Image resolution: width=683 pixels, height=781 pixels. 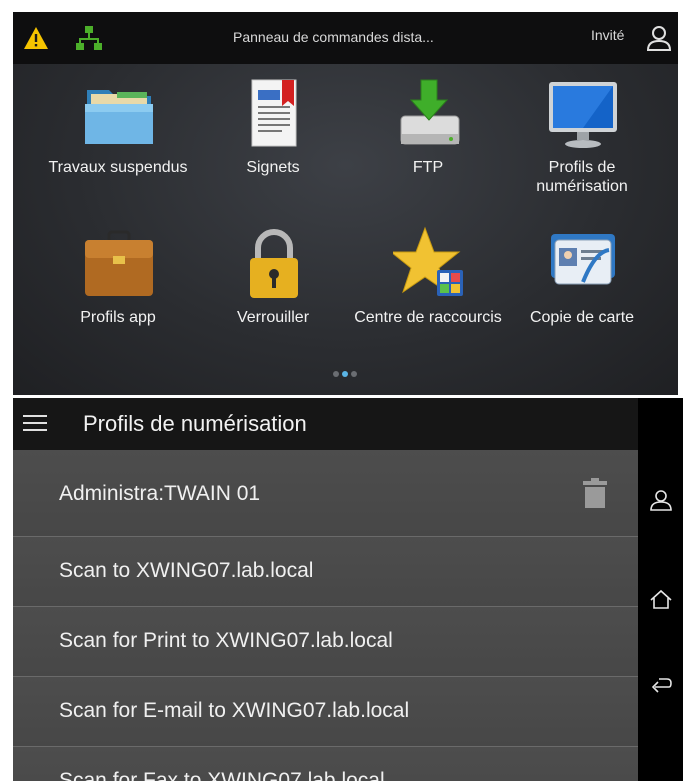 I want to click on list-item-label: Scan to XWING07.lab.local, so click(x=186, y=570).